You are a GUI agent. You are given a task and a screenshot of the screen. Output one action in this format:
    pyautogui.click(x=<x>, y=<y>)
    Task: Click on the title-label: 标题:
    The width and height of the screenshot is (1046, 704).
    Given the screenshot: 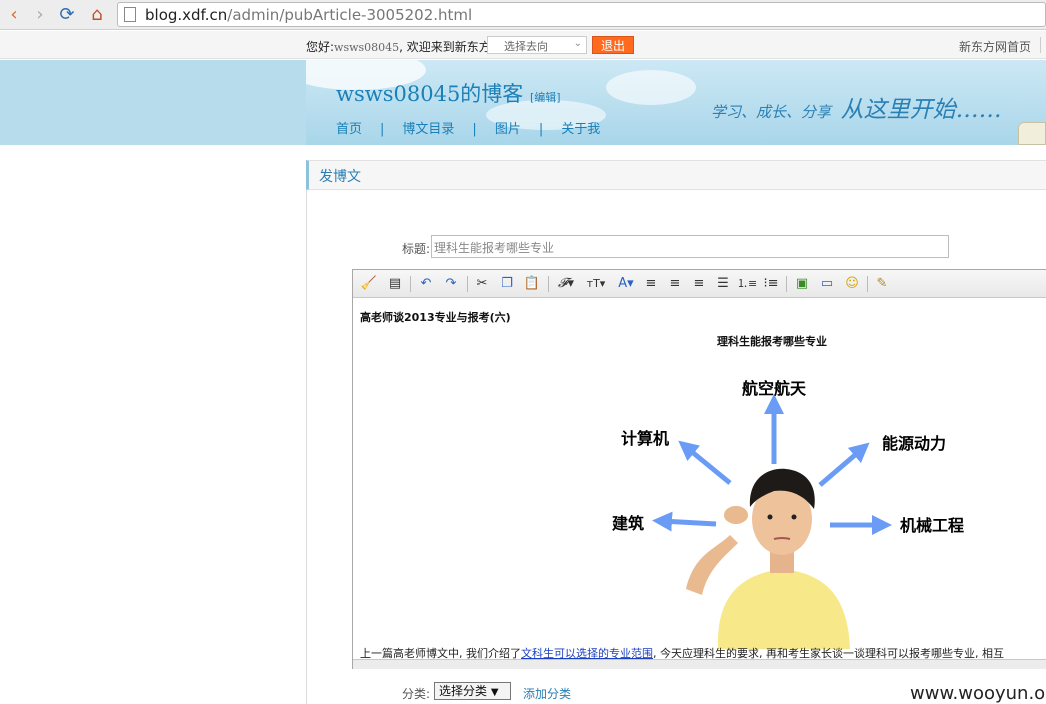 What is the action you would take?
    pyautogui.click(x=416, y=249)
    